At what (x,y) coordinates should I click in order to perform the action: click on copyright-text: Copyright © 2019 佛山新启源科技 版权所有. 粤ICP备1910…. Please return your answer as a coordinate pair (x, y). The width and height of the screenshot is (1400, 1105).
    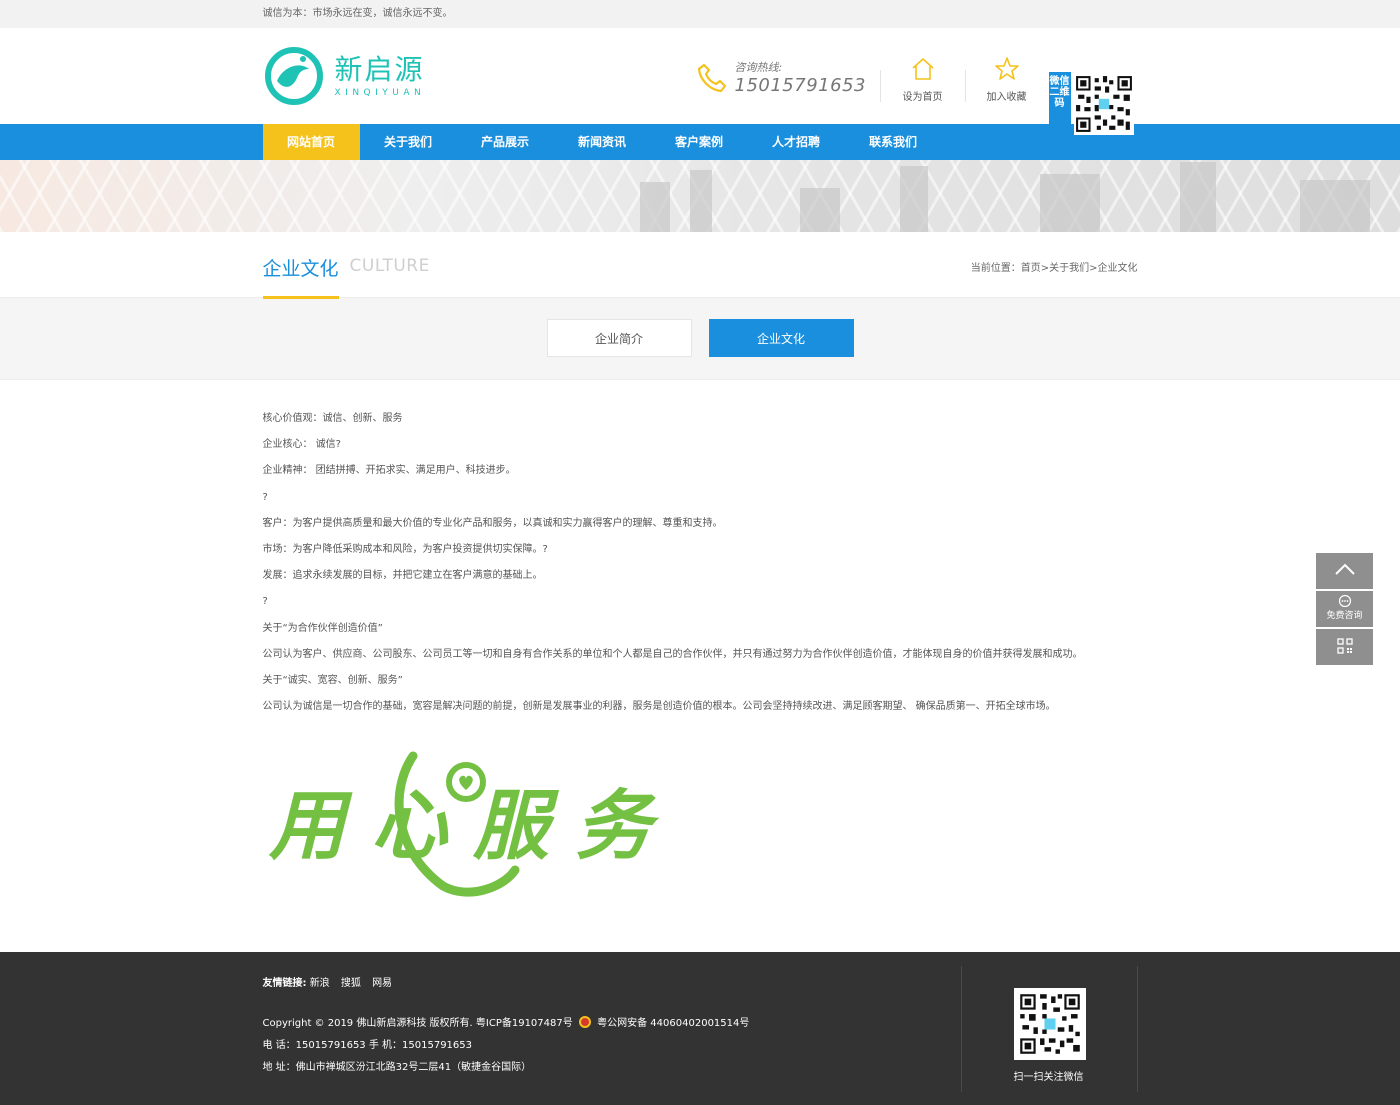
    Looking at the image, I should click on (418, 1023).